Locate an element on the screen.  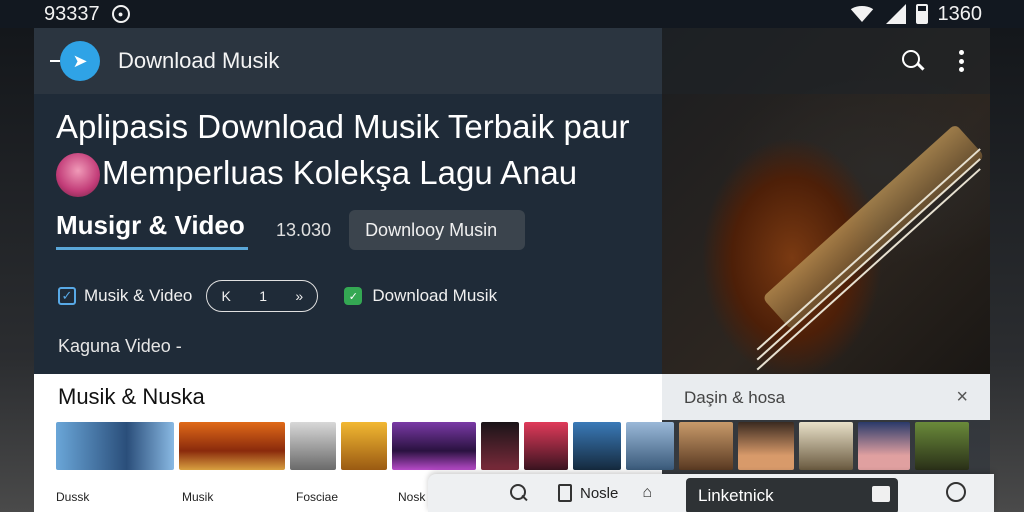
prev-icon: K is located at coordinates (226, 296).